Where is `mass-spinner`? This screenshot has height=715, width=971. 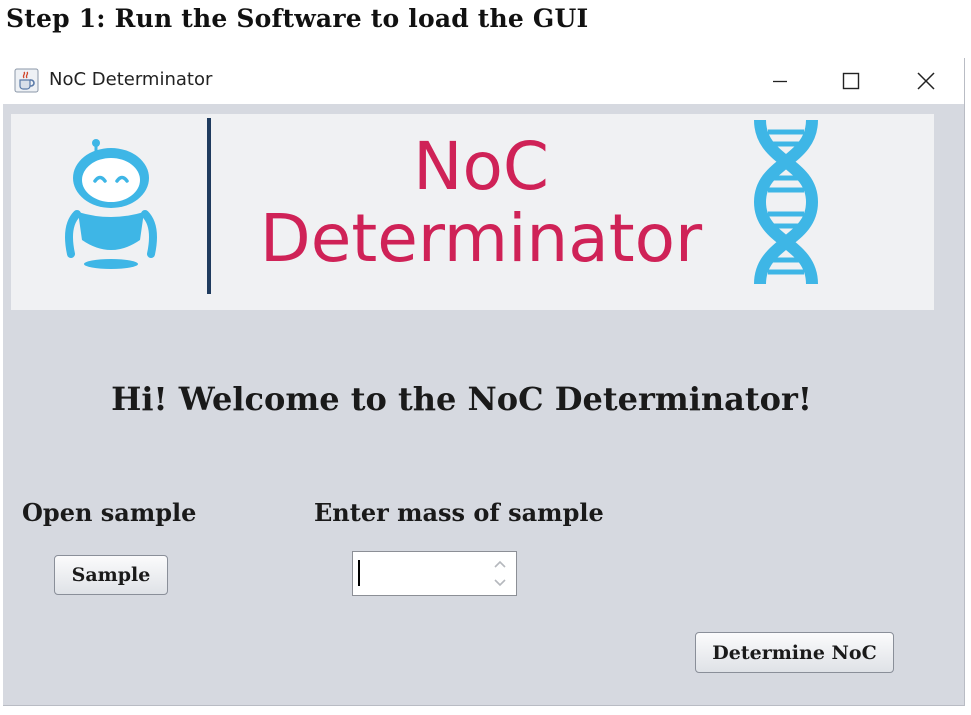 mass-spinner is located at coordinates (434, 573).